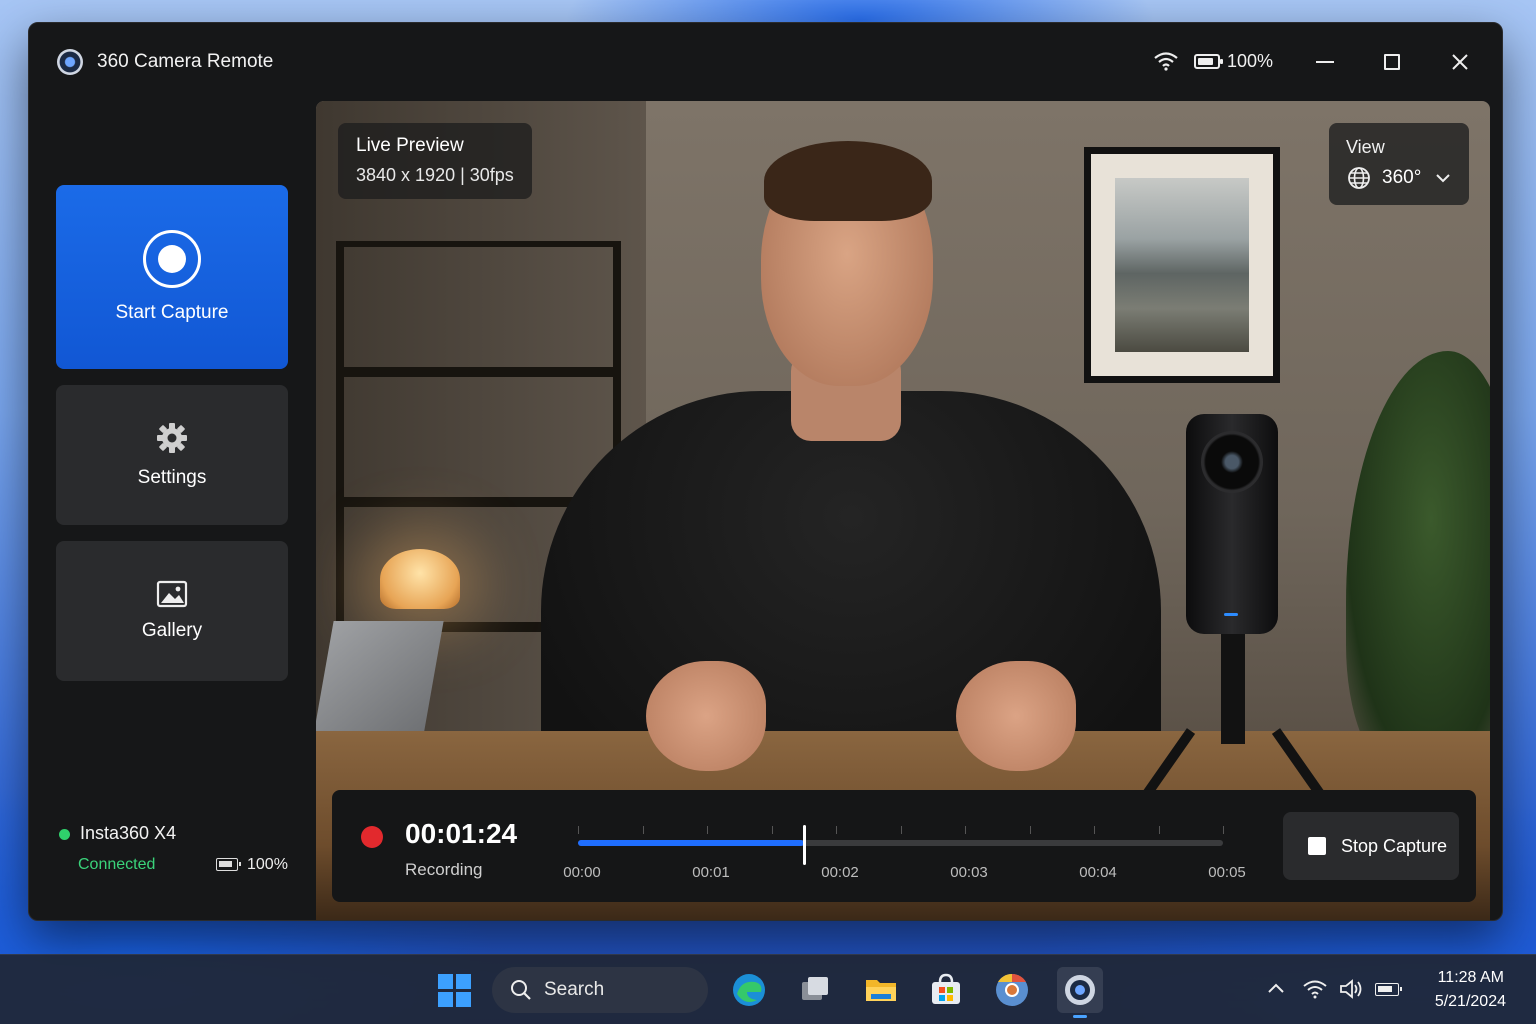 Image resolution: width=1536 pixels, height=1024 pixels. Describe the element at coordinates (372, 837) in the screenshot. I see `recording-indicator` at that location.